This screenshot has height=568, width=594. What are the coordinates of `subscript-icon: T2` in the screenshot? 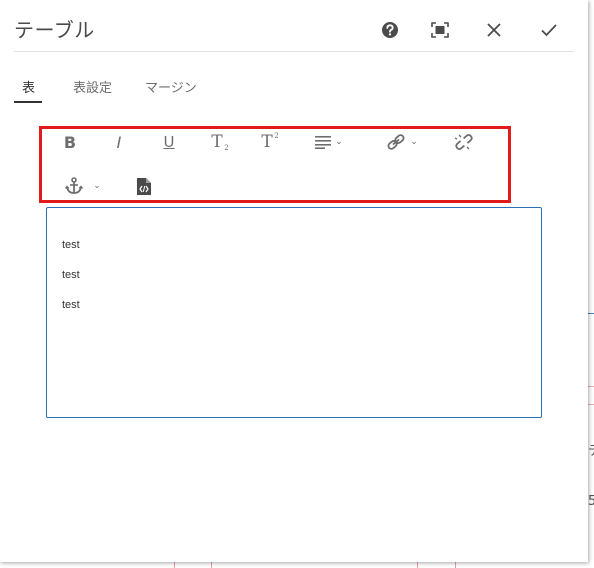 It's located at (219, 142).